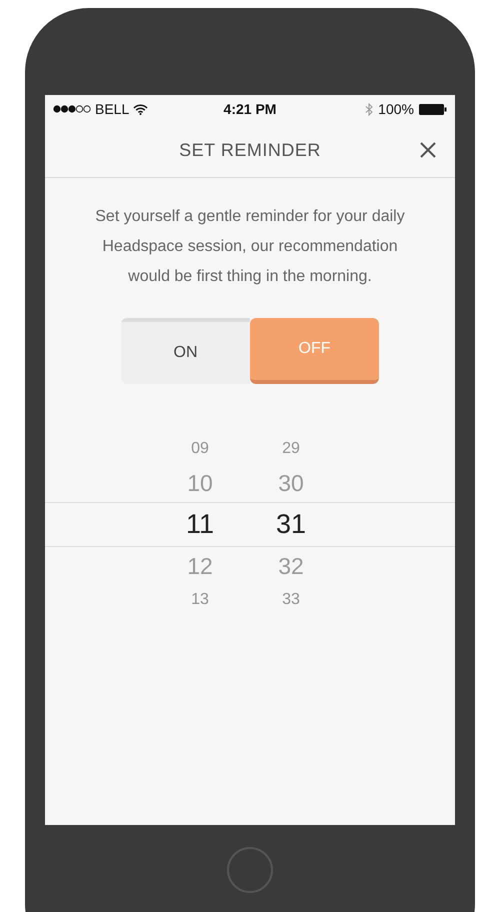 The image size is (483, 912). What do you see at coordinates (250, 247) in the screenshot?
I see `reminder-description: Set yourself a gentle reminder for your daily Headspace session, our recommendation would be first thing in the morning.` at bounding box center [250, 247].